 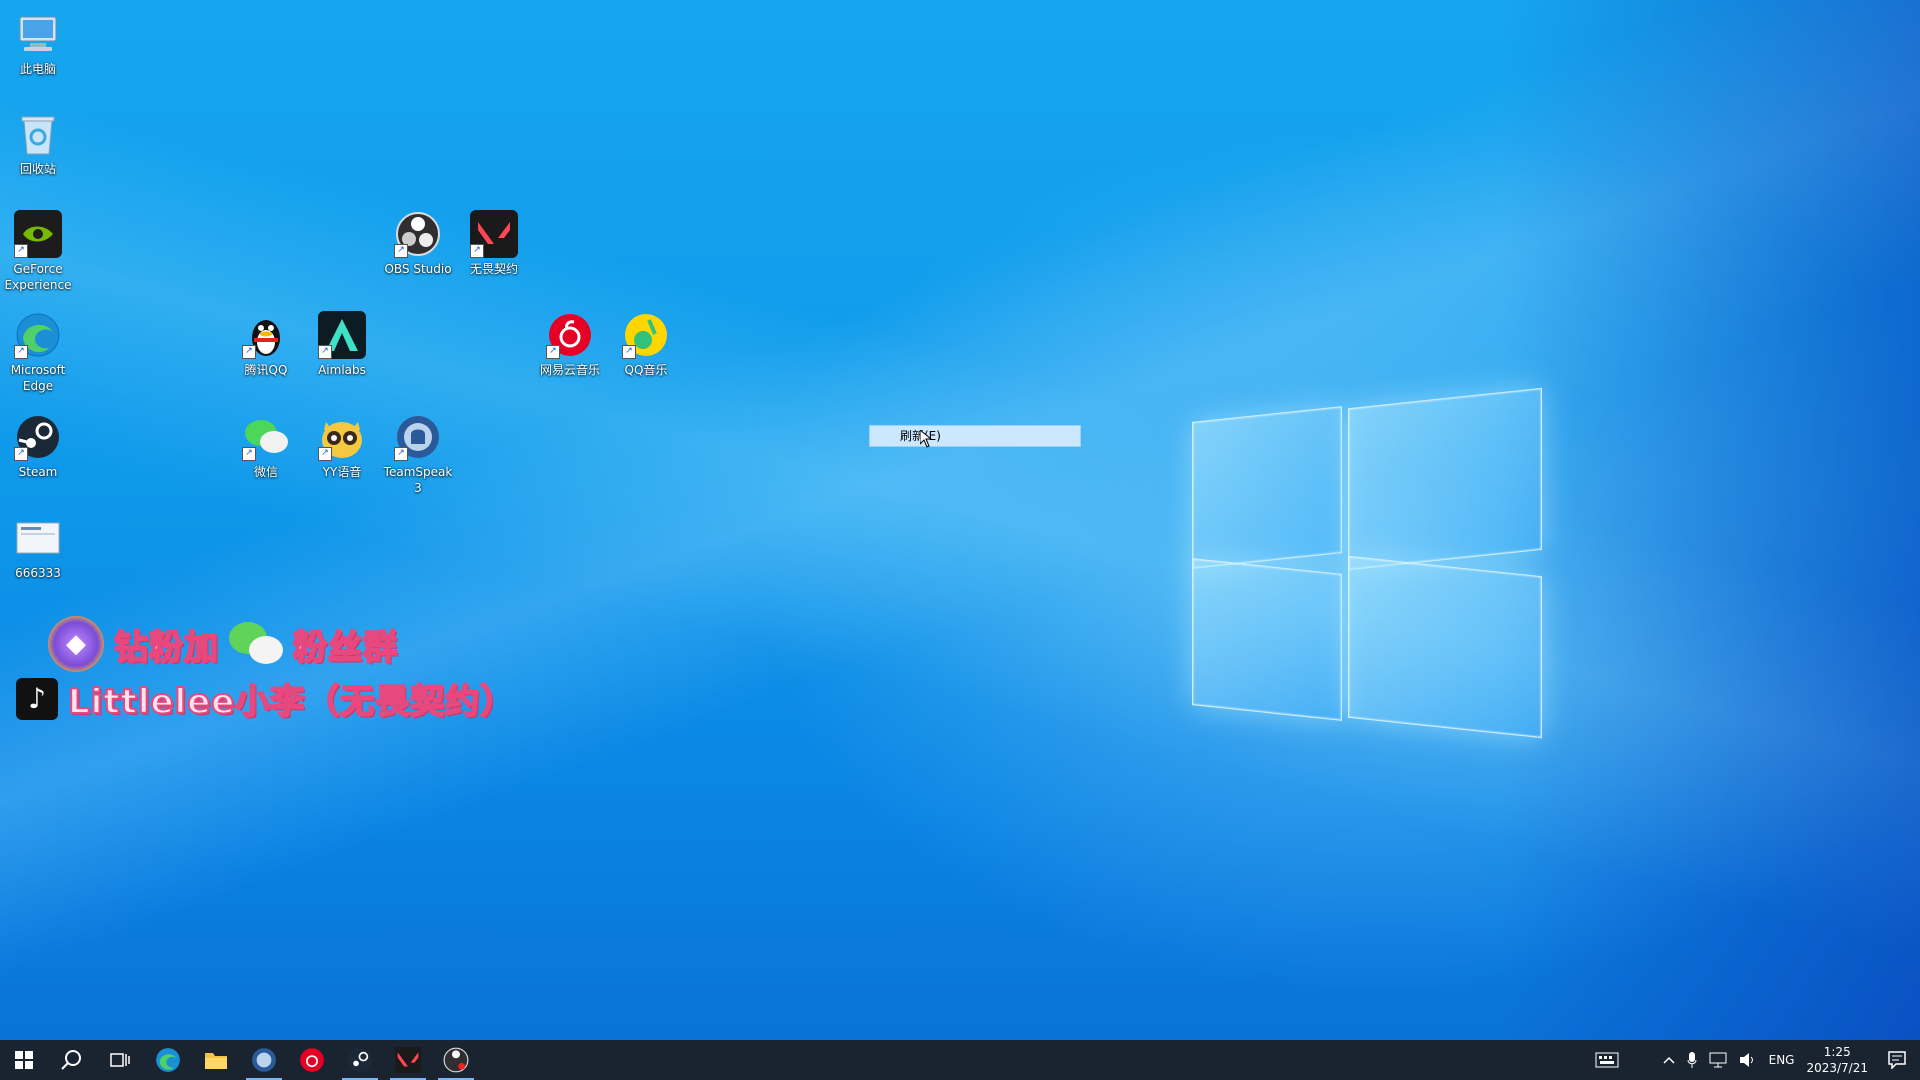 What do you see at coordinates (37, 69) in the screenshot?
I see `icon-label: 此电脑` at bounding box center [37, 69].